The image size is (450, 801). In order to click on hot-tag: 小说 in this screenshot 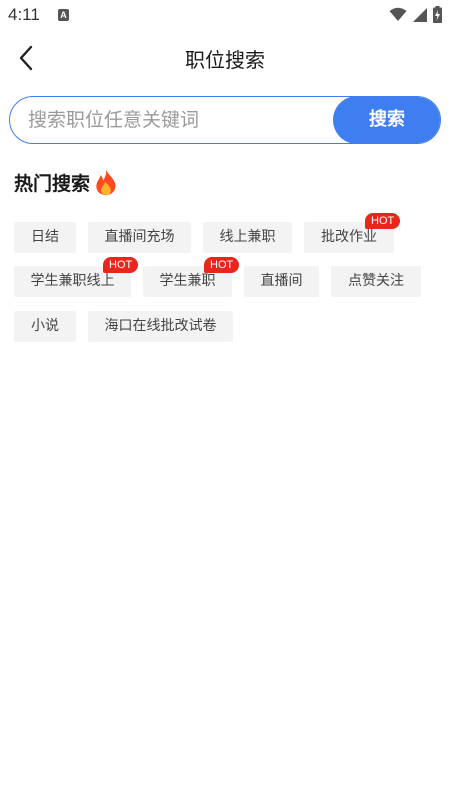, I will do `click(45, 326)`.